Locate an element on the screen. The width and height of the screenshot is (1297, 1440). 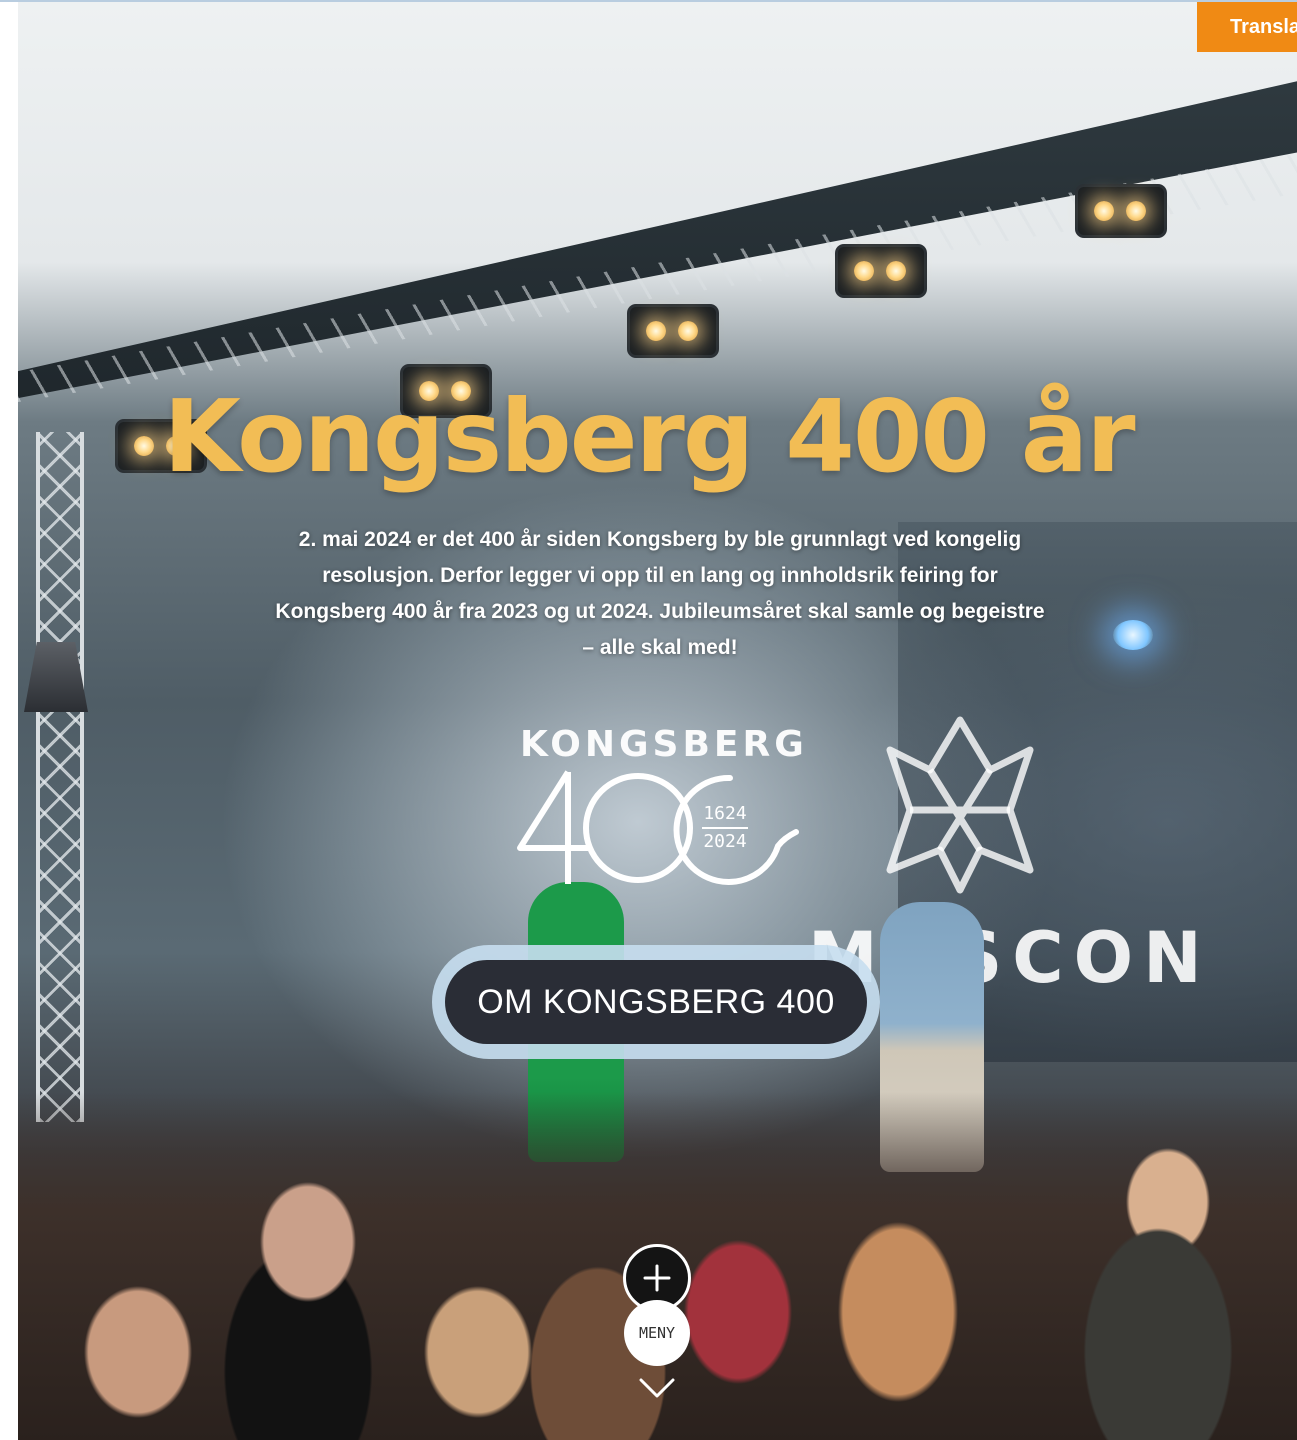
translate-button: Translate is located at coordinates (1247, 27).